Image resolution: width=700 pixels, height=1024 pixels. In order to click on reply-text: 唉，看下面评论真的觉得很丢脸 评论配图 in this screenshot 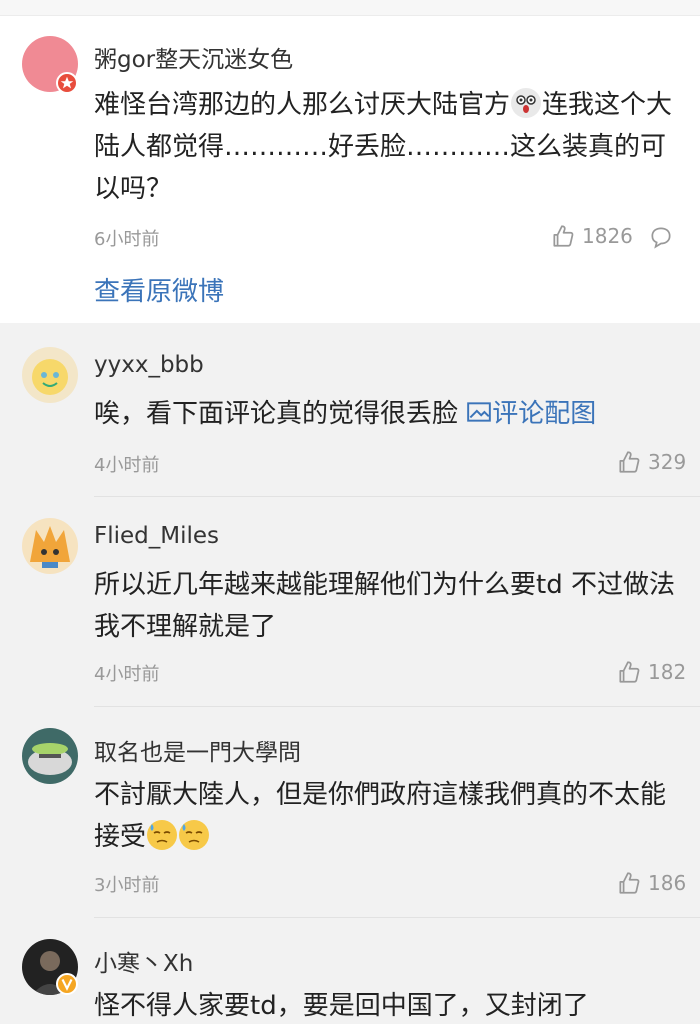, I will do `click(386, 414)`.